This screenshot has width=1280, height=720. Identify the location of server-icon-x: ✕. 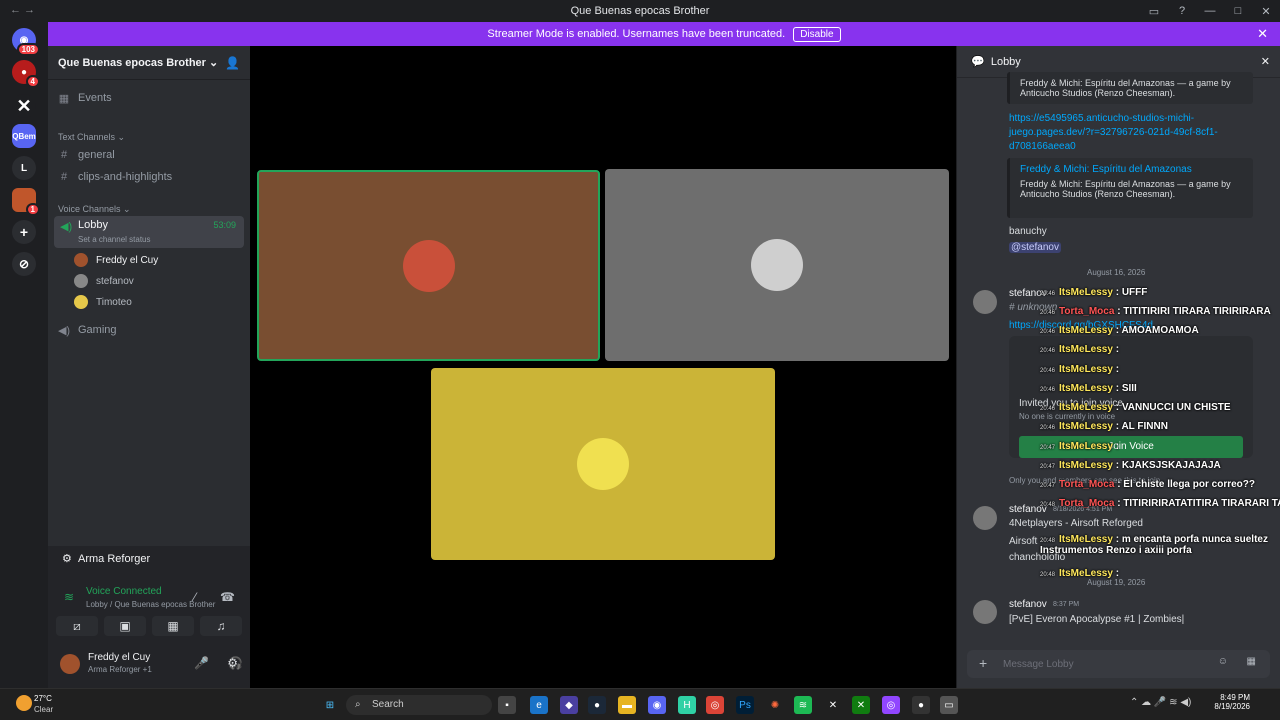
(24, 106).